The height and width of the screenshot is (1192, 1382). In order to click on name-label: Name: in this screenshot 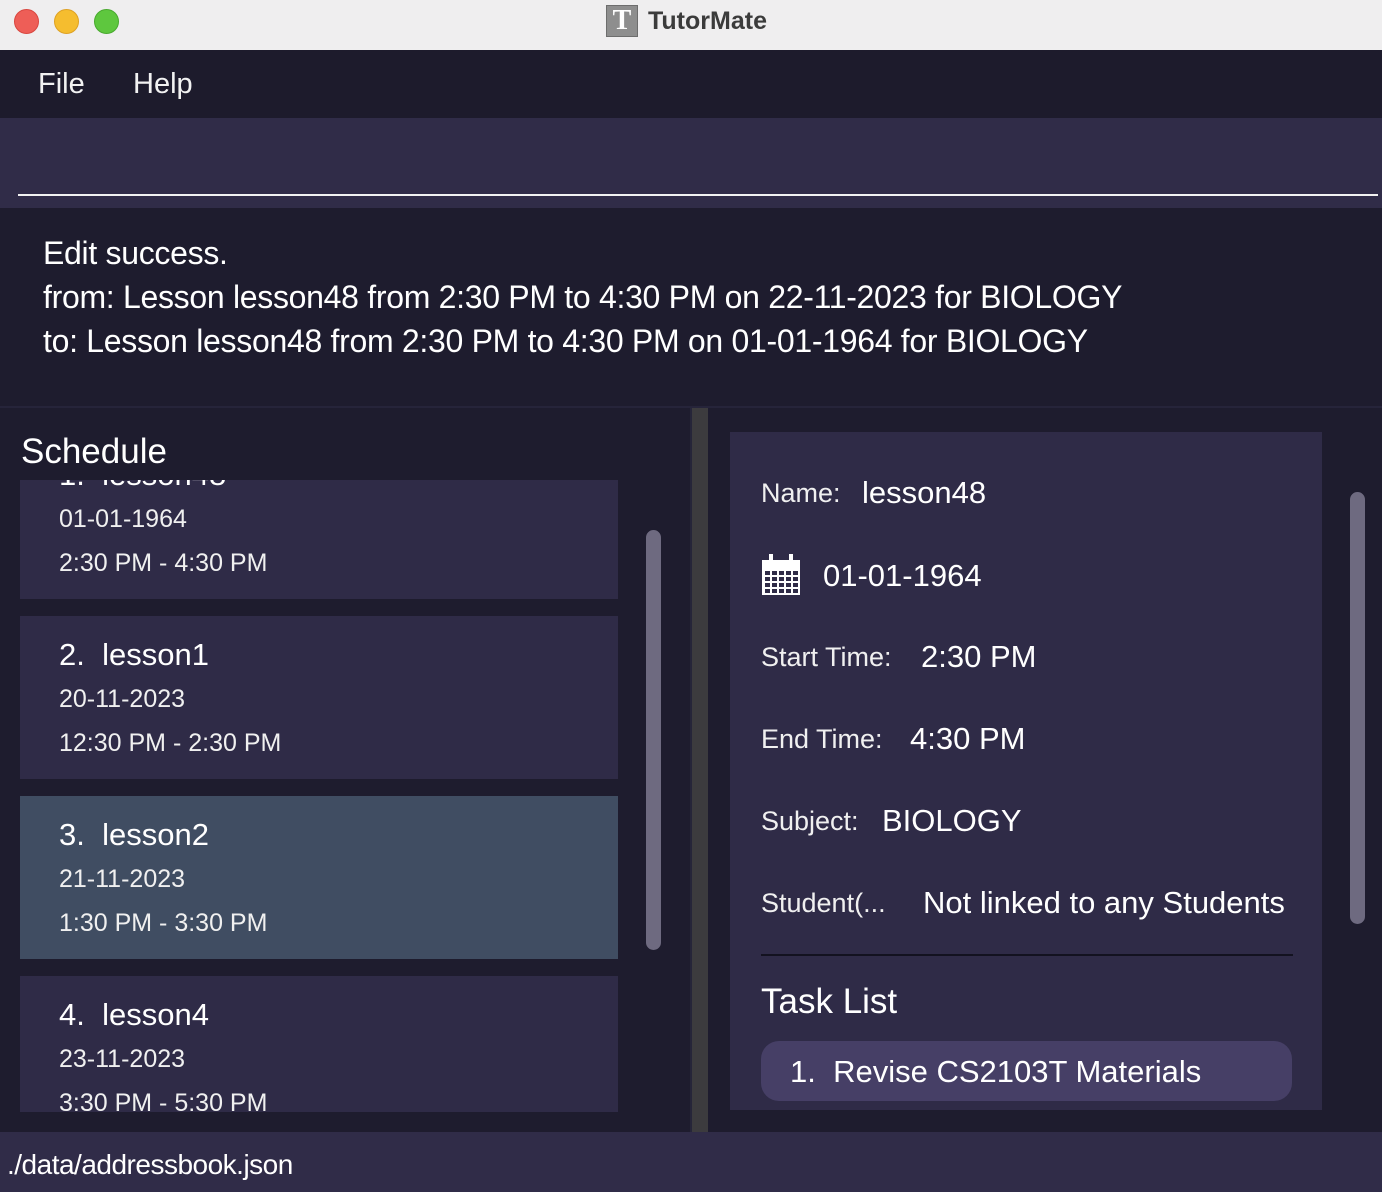, I will do `click(801, 493)`.